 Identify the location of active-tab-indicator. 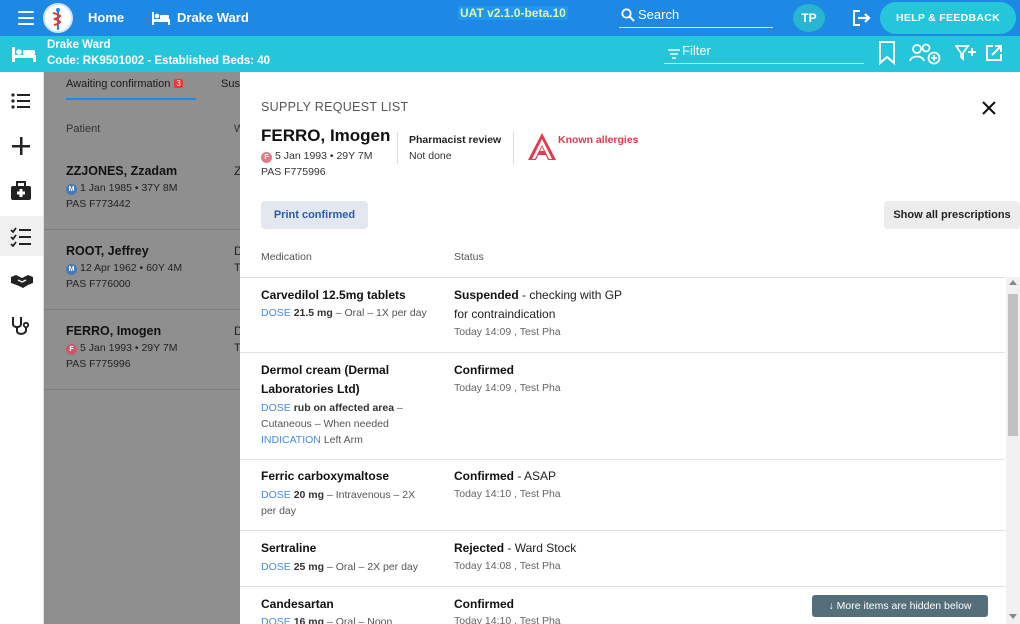
(131, 99).